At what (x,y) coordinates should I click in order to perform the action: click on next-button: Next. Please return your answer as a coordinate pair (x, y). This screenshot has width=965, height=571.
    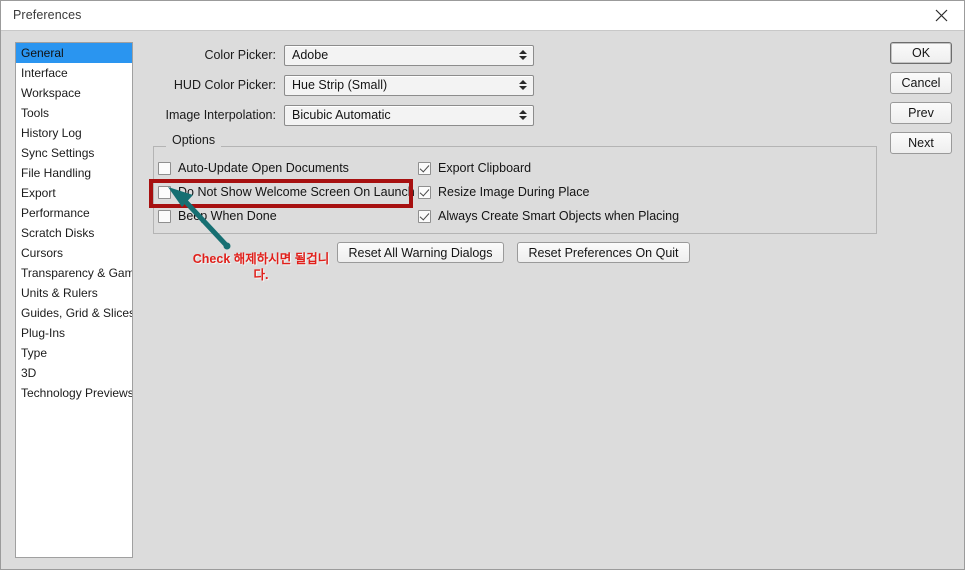
    Looking at the image, I should click on (921, 143).